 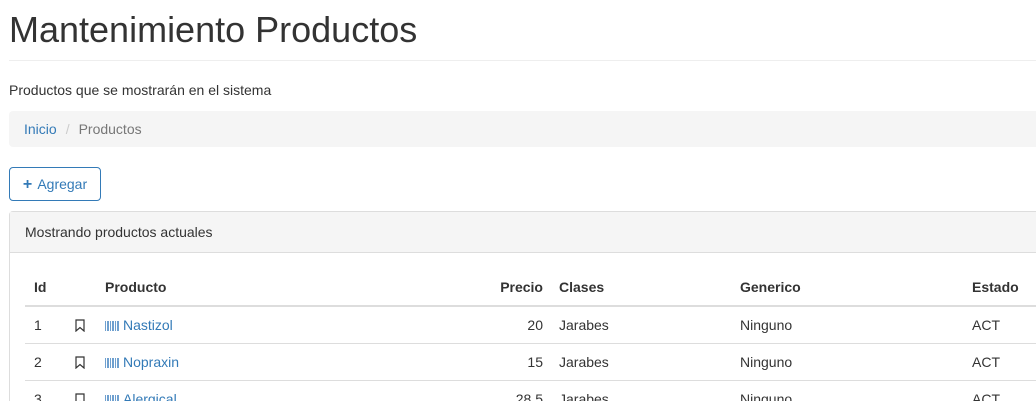 I want to click on panel-heading: Mostrando productos actuales, so click(x=523, y=232).